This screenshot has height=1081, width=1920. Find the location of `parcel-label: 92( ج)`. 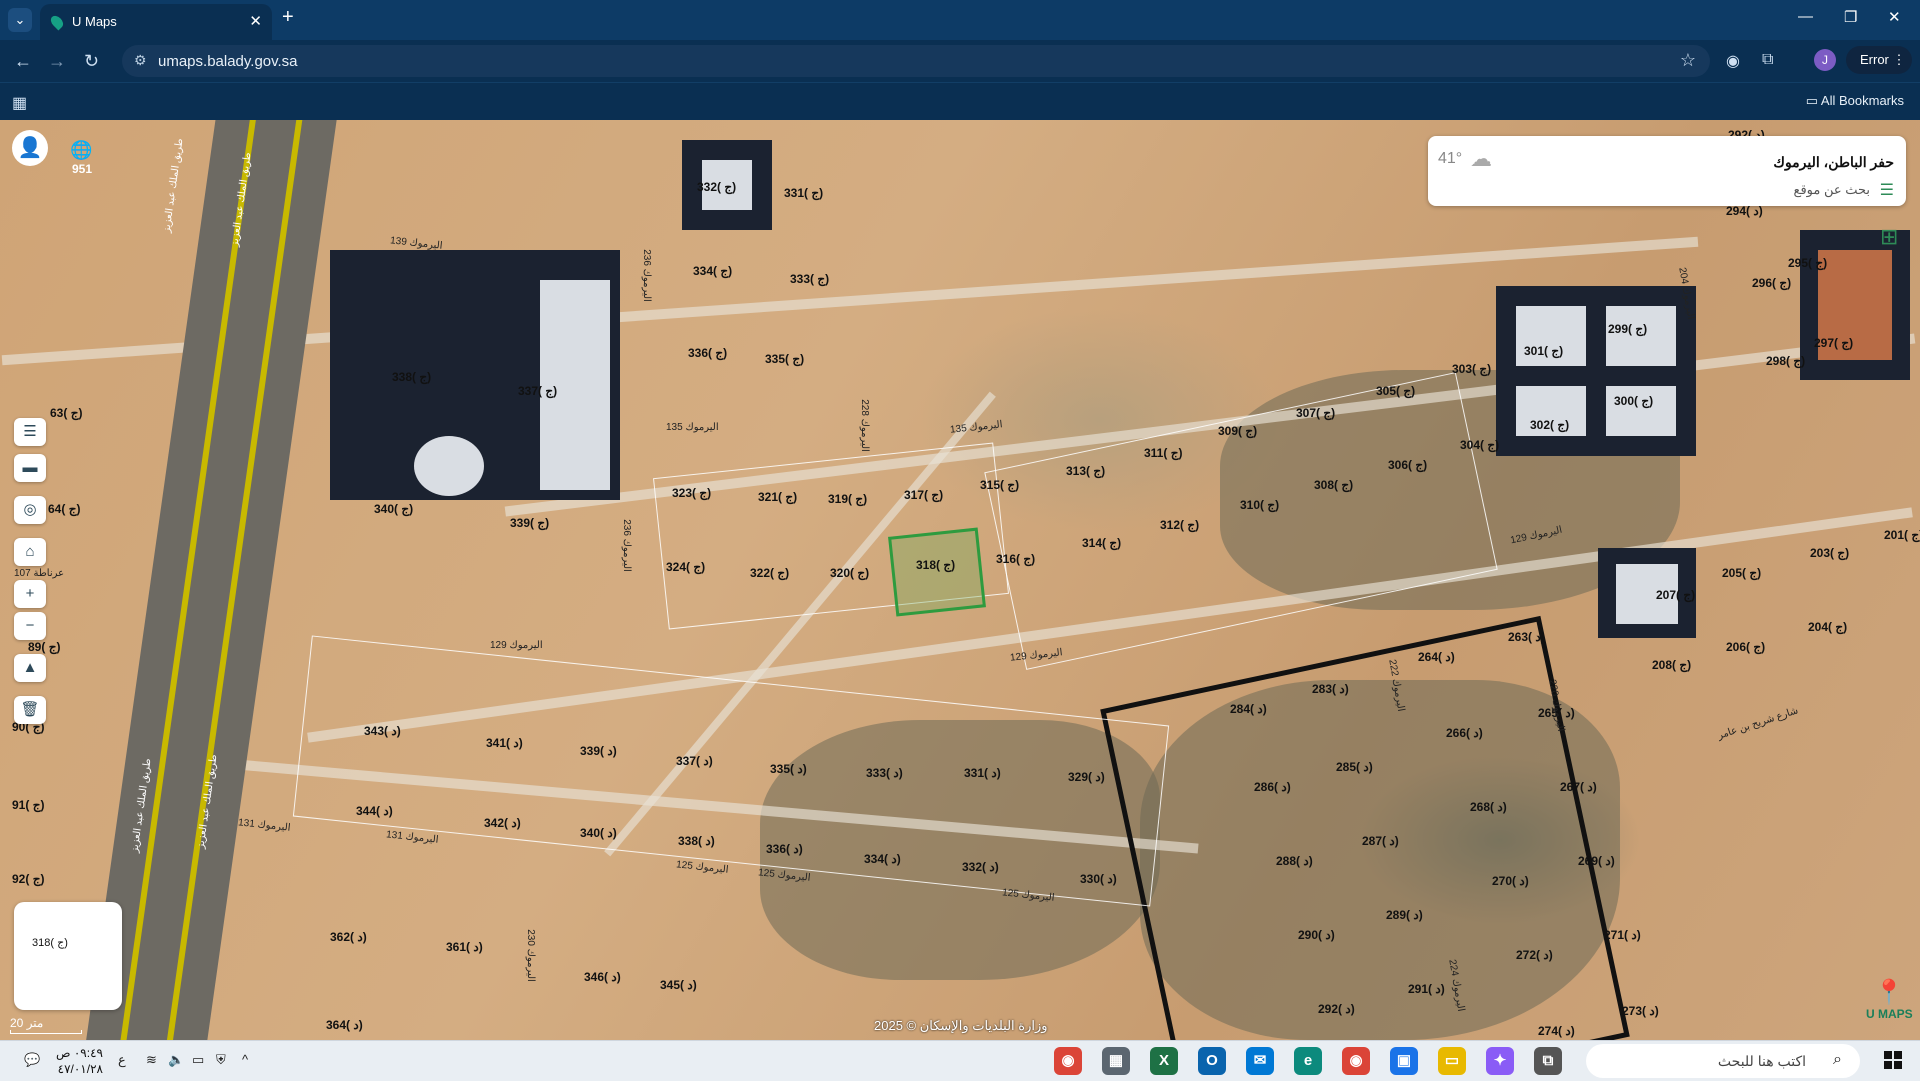

parcel-label: 92( ج) is located at coordinates (28, 879).